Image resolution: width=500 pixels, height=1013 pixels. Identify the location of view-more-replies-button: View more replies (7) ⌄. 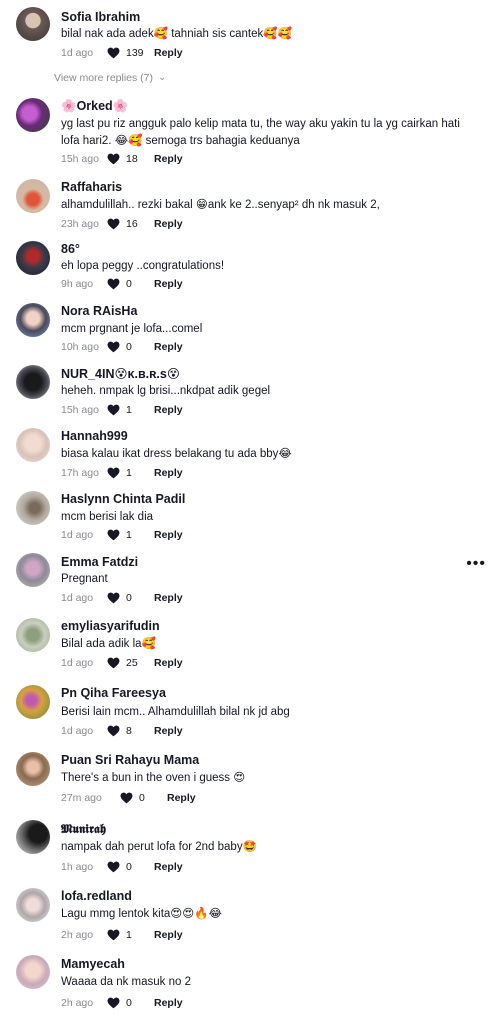
(110, 78).